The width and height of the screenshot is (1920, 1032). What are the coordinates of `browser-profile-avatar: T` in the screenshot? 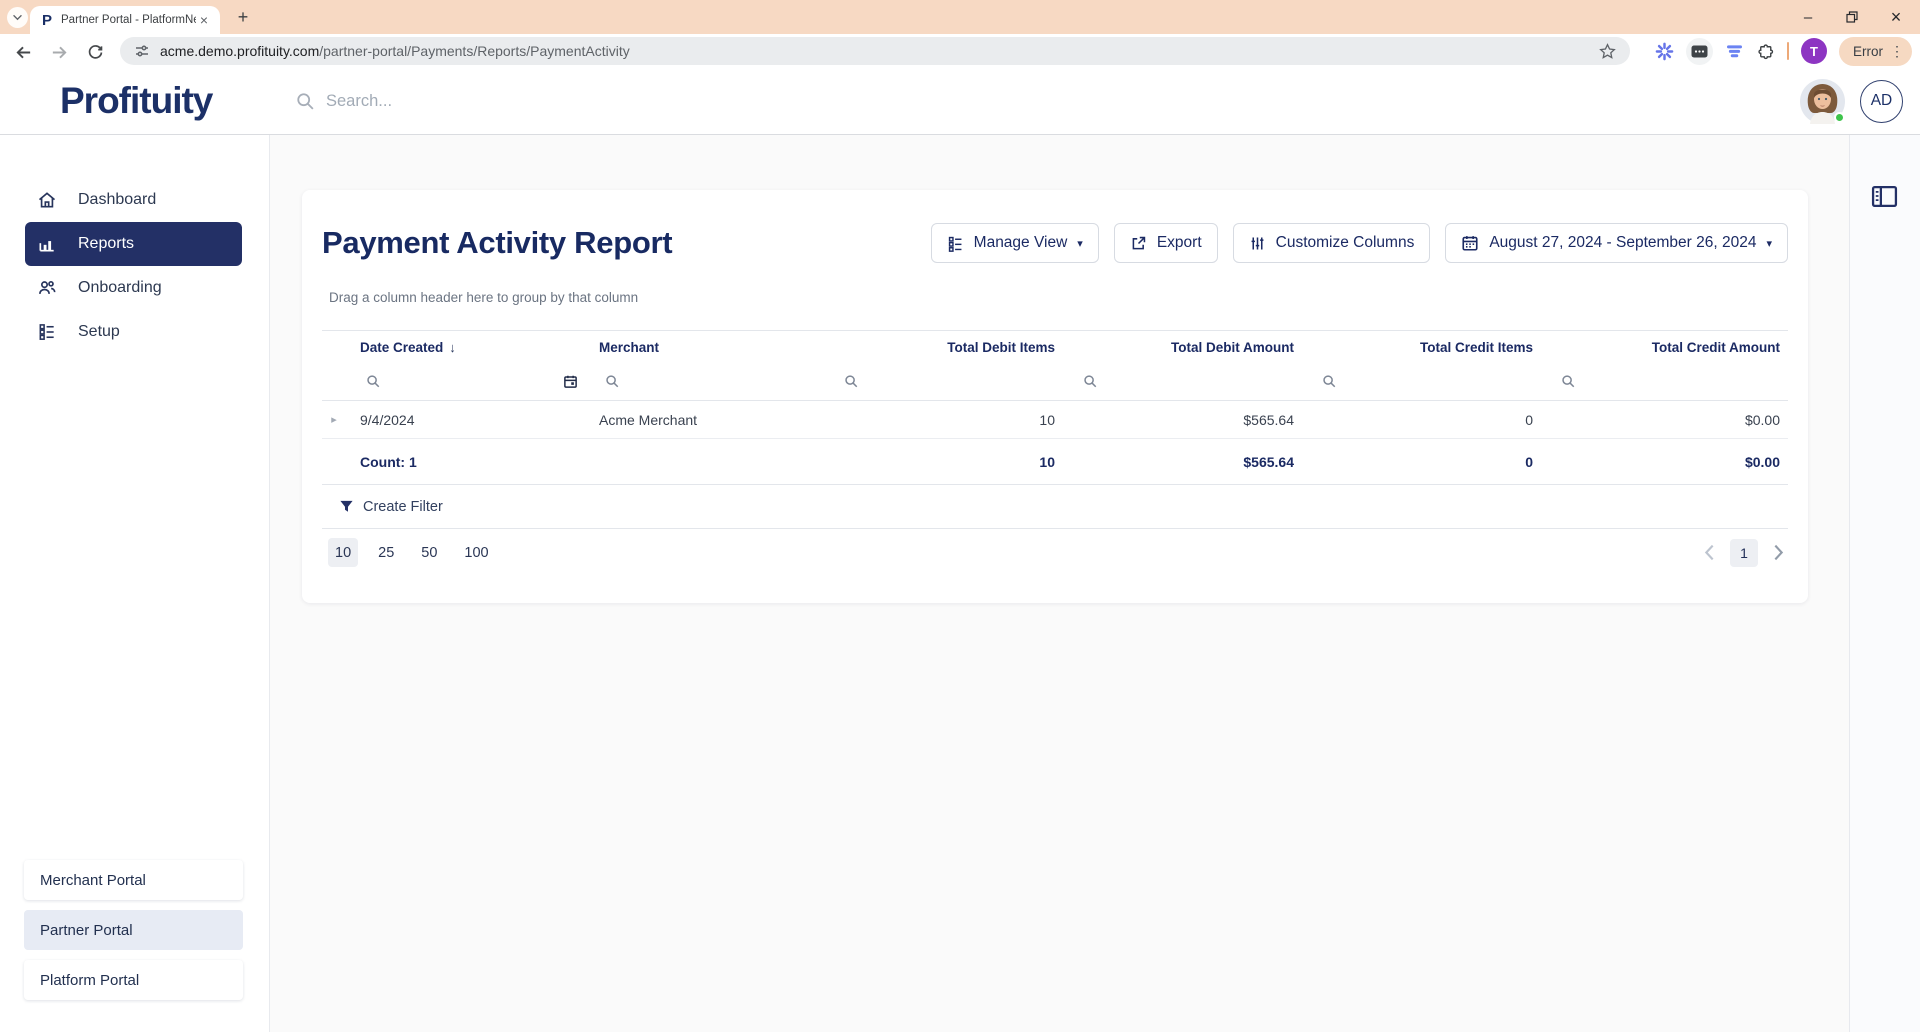 It's located at (1814, 51).